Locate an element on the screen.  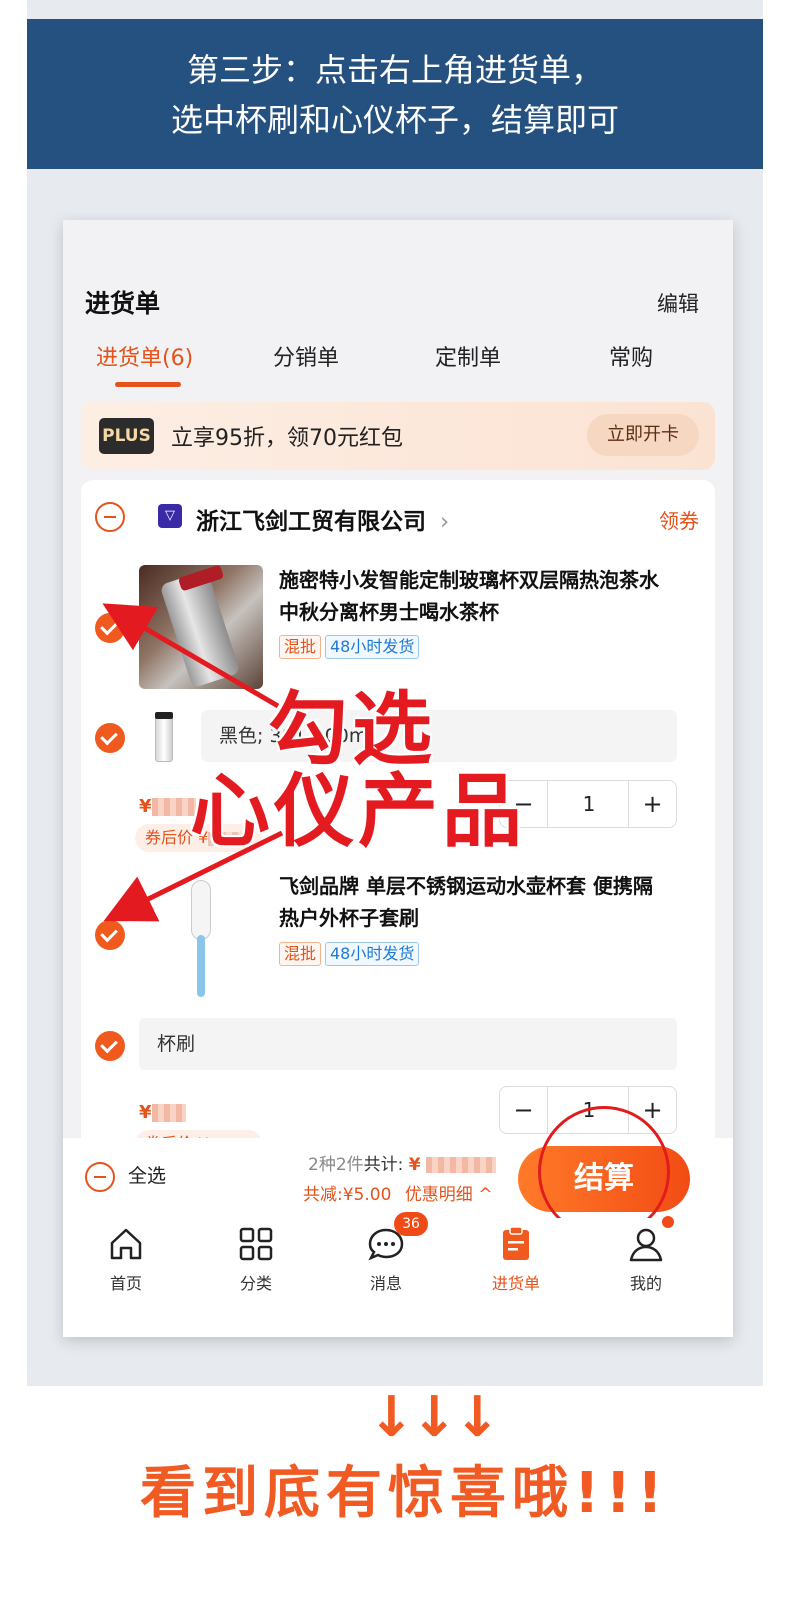
discount-detail-link: 优惠明细 is located at coordinates (439, 1195).